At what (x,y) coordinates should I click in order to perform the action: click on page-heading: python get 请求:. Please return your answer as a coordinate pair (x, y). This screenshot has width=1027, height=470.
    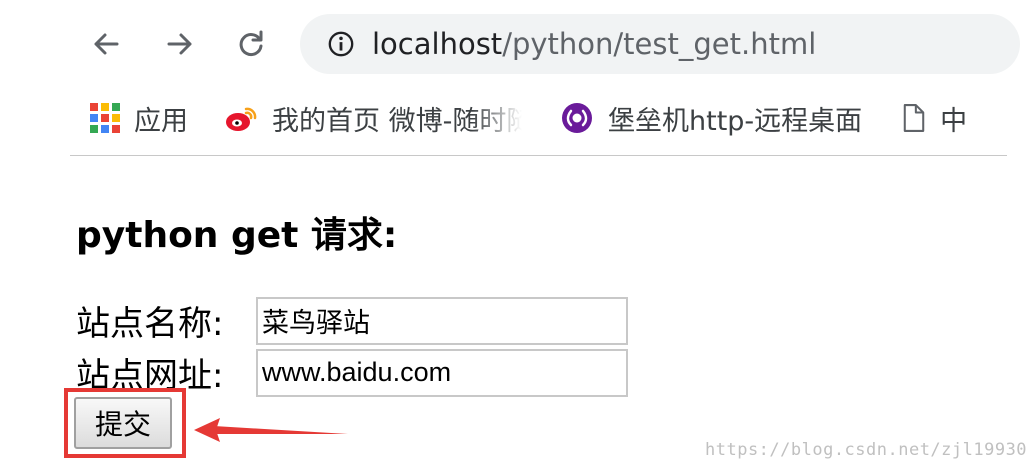
    Looking at the image, I should click on (237, 235).